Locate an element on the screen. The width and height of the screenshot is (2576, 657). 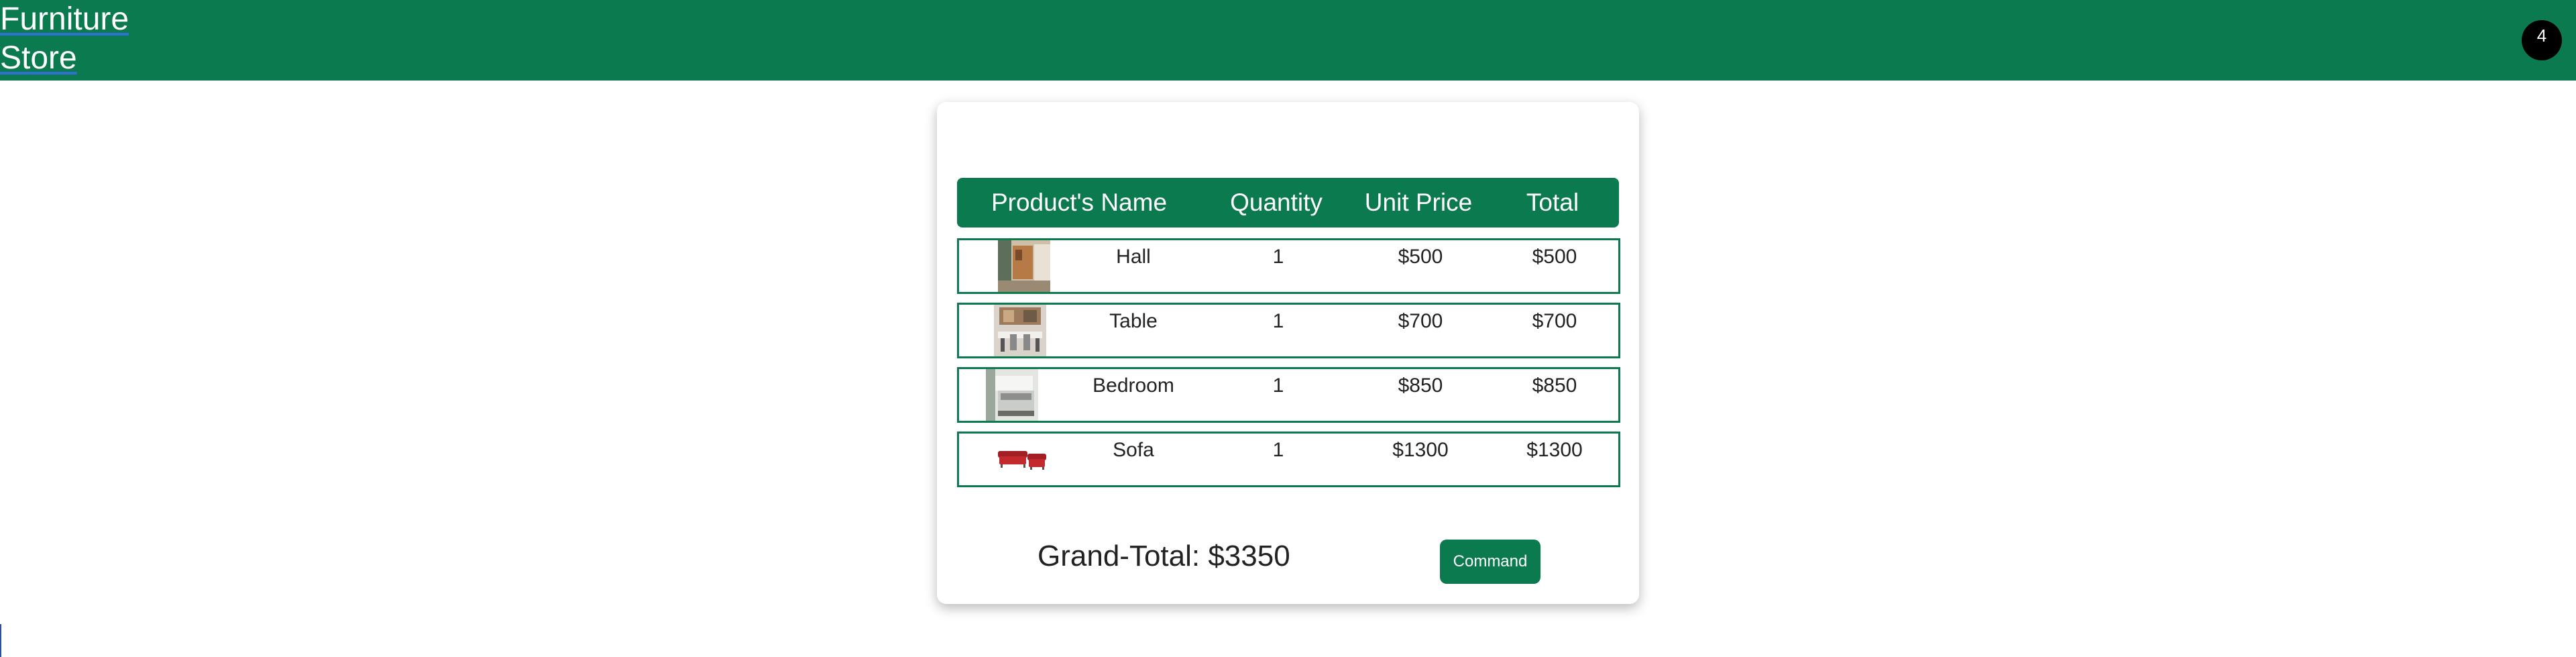
product-unit-price: $500 is located at coordinates (1420, 257).